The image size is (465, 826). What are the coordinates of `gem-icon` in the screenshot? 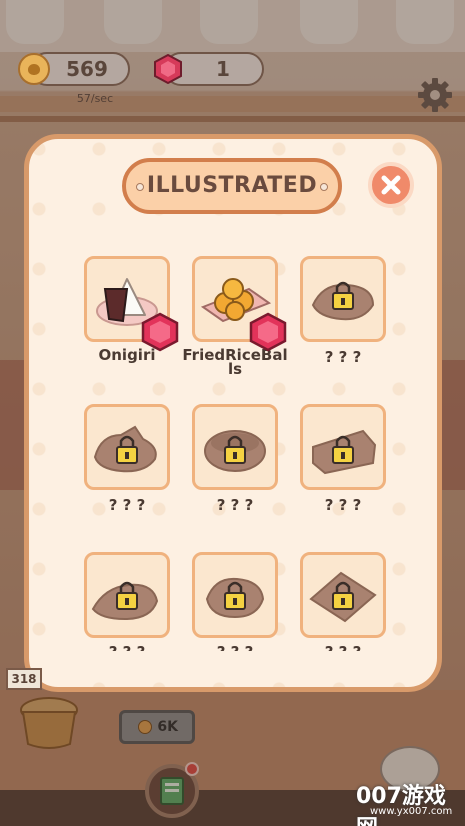 It's located at (168, 69).